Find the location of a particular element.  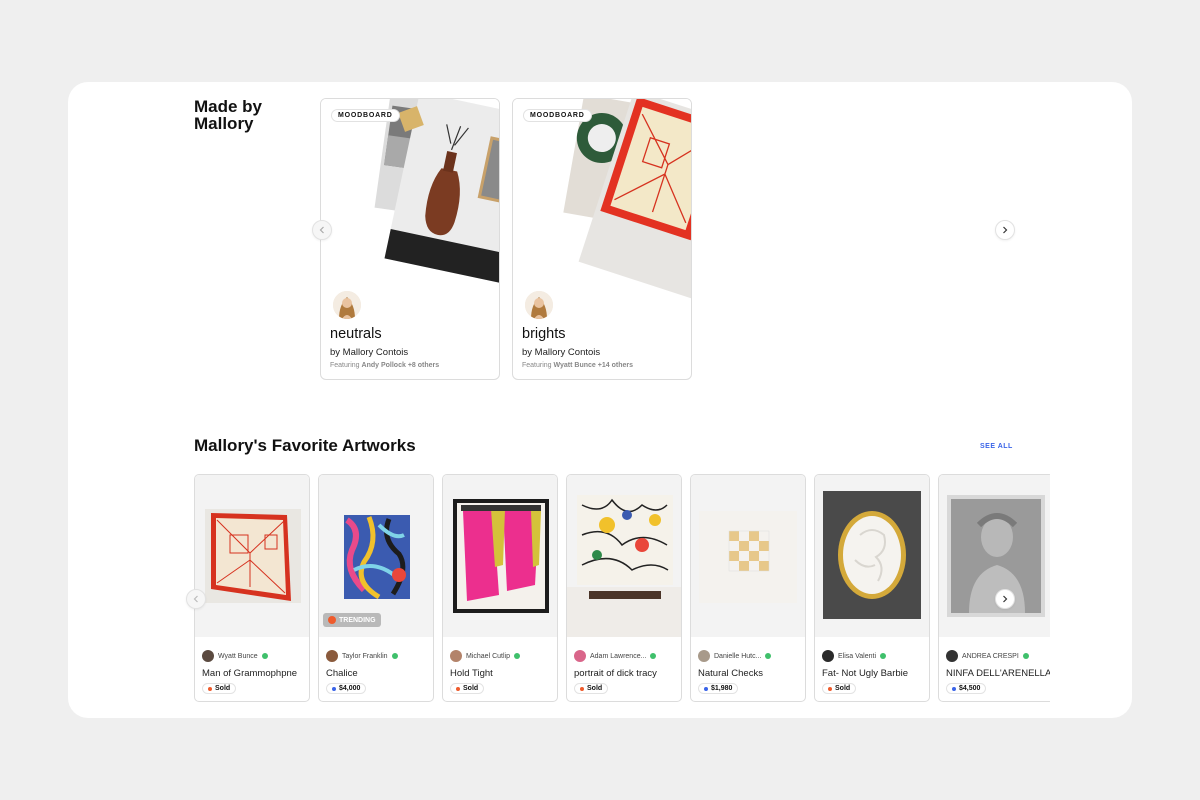

trending-badge: TRENDING is located at coordinates (352, 620).